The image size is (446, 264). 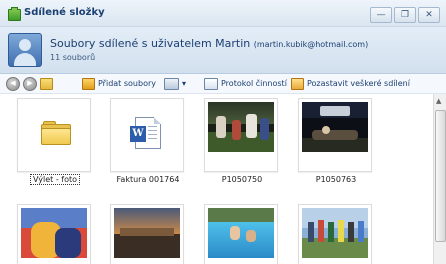 What do you see at coordinates (242, 179) in the screenshot?
I see `item-label: P1050750` at bounding box center [242, 179].